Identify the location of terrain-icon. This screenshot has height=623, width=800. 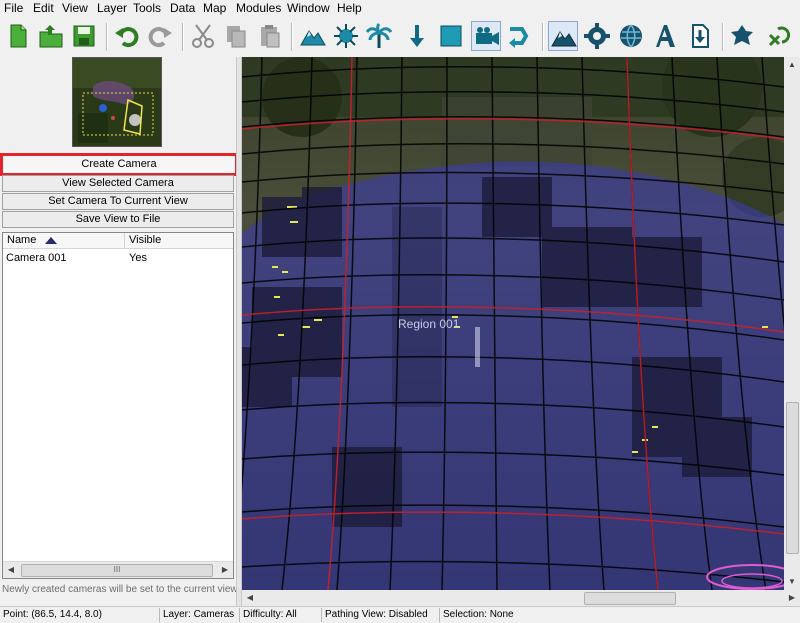
(313, 36).